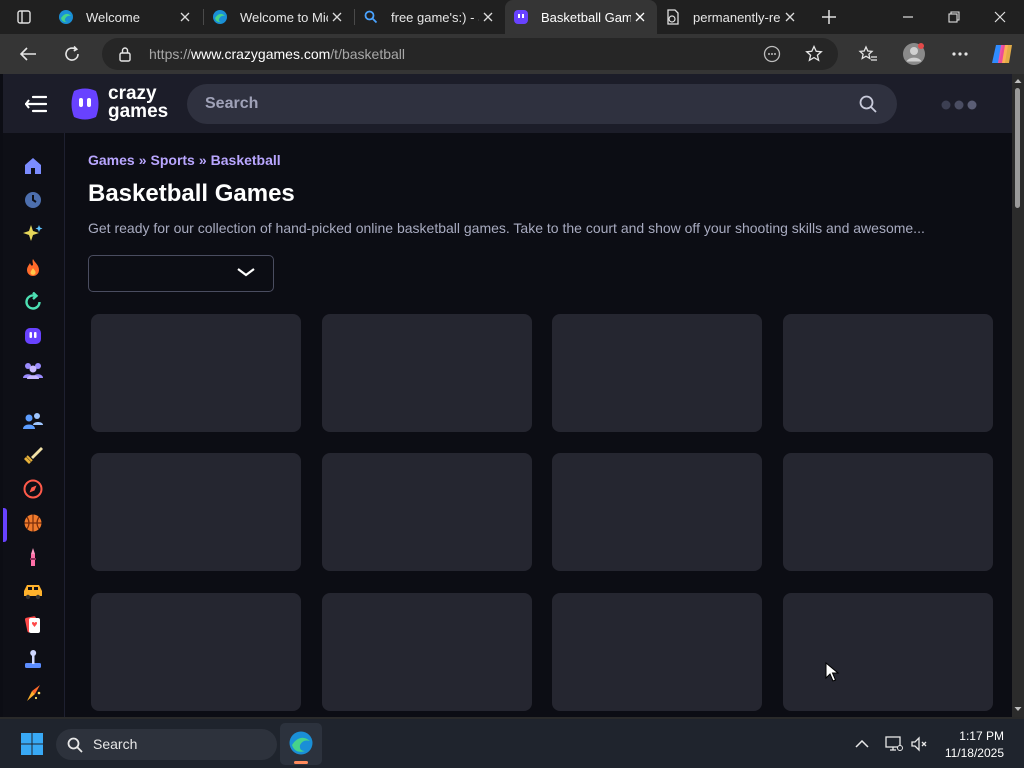 Image resolution: width=1024 pixels, height=768 pixels. Describe the element at coordinates (470, 54) in the screenshot. I see `address-bar: https://www.crazygames.com/t/basketball` at that location.